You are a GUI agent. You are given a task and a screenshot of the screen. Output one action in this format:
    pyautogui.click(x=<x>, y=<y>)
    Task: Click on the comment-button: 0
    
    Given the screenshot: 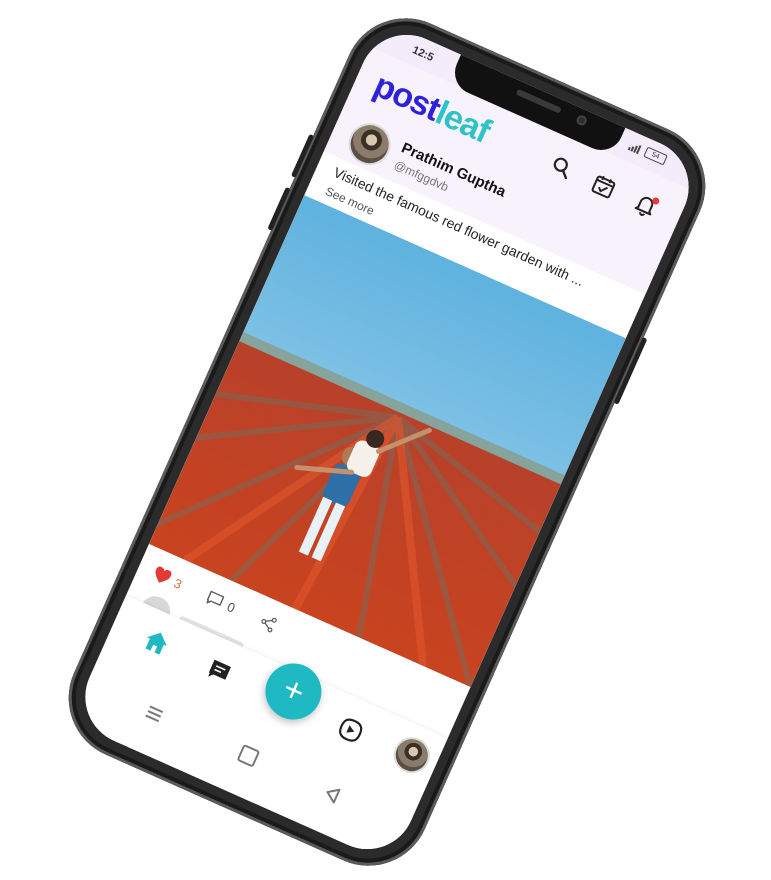 What is the action you would take?
    pyautogui.click(x=220, y=602)
    